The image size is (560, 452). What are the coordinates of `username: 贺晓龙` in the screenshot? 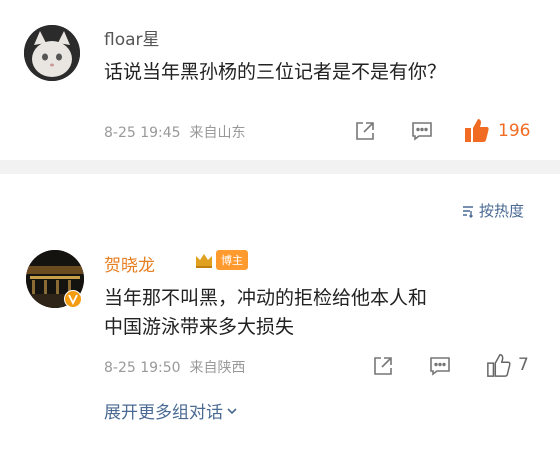 It's located at (129, 263).